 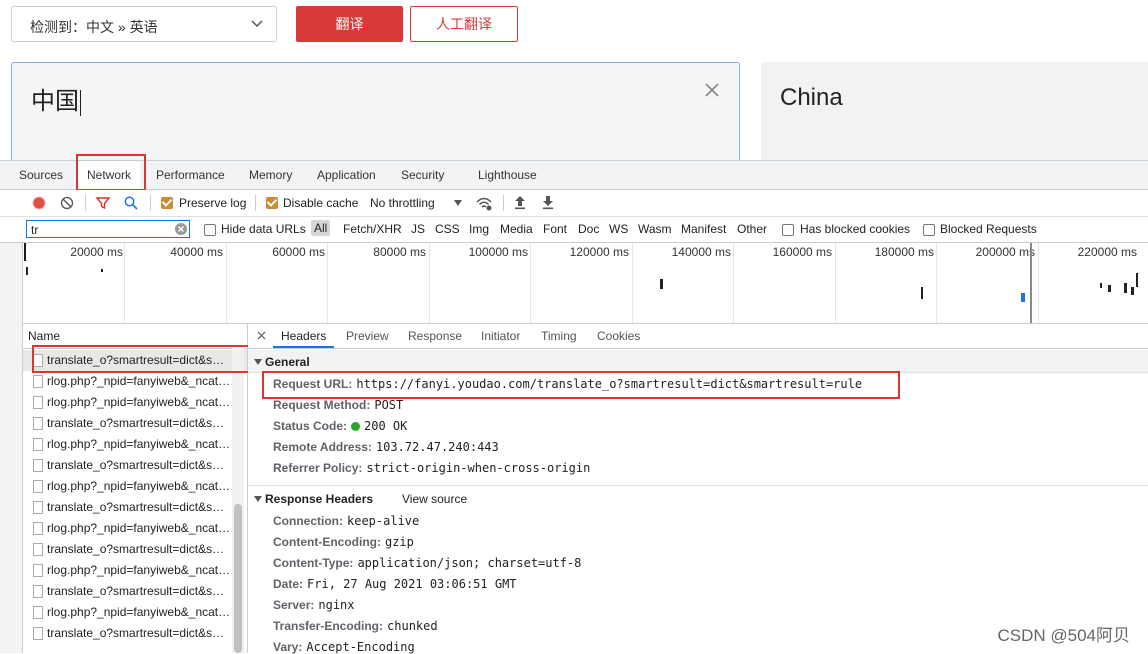 What do you see at coordinates (479, 229) in the screenshot?
I see `filter-type-img: Img` at bounding box center [479, 229].